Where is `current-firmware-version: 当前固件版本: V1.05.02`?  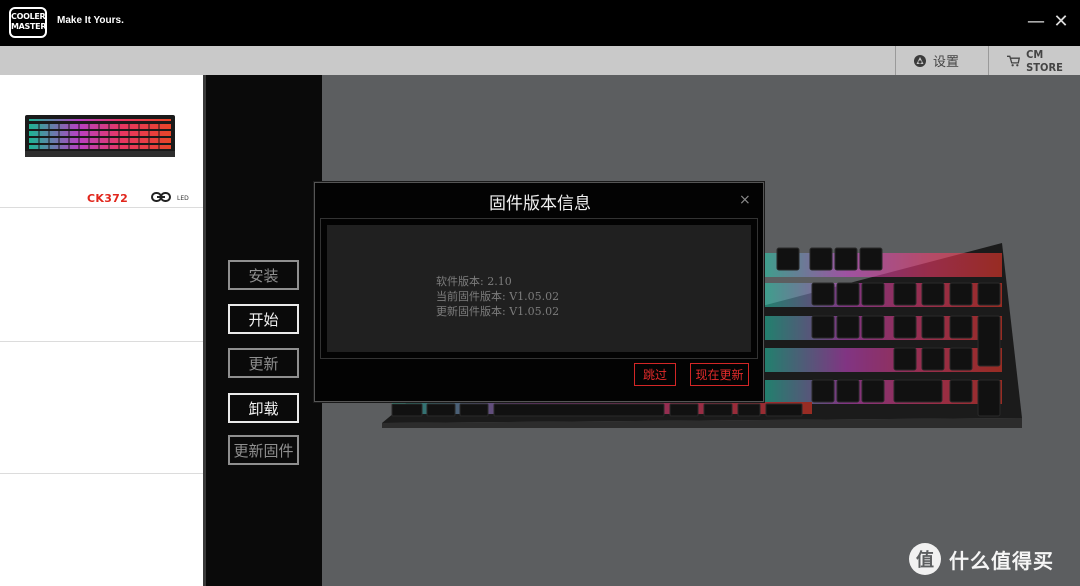 current-firmware-version: 当前固件版本: V1.05.02 is located at coordinates (498, 296).